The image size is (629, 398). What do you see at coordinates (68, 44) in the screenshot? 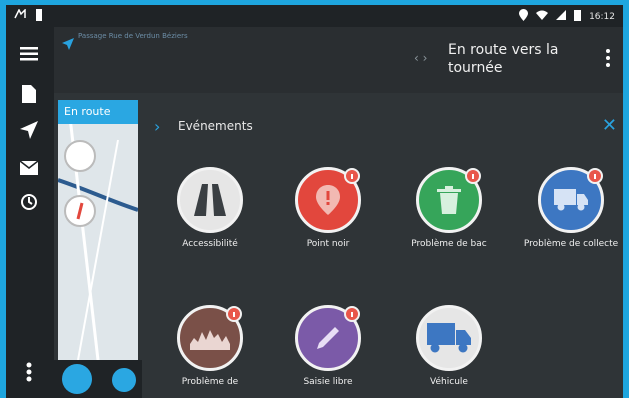
I see `navigation-arrow-icon` at bounding box center [68, 44].